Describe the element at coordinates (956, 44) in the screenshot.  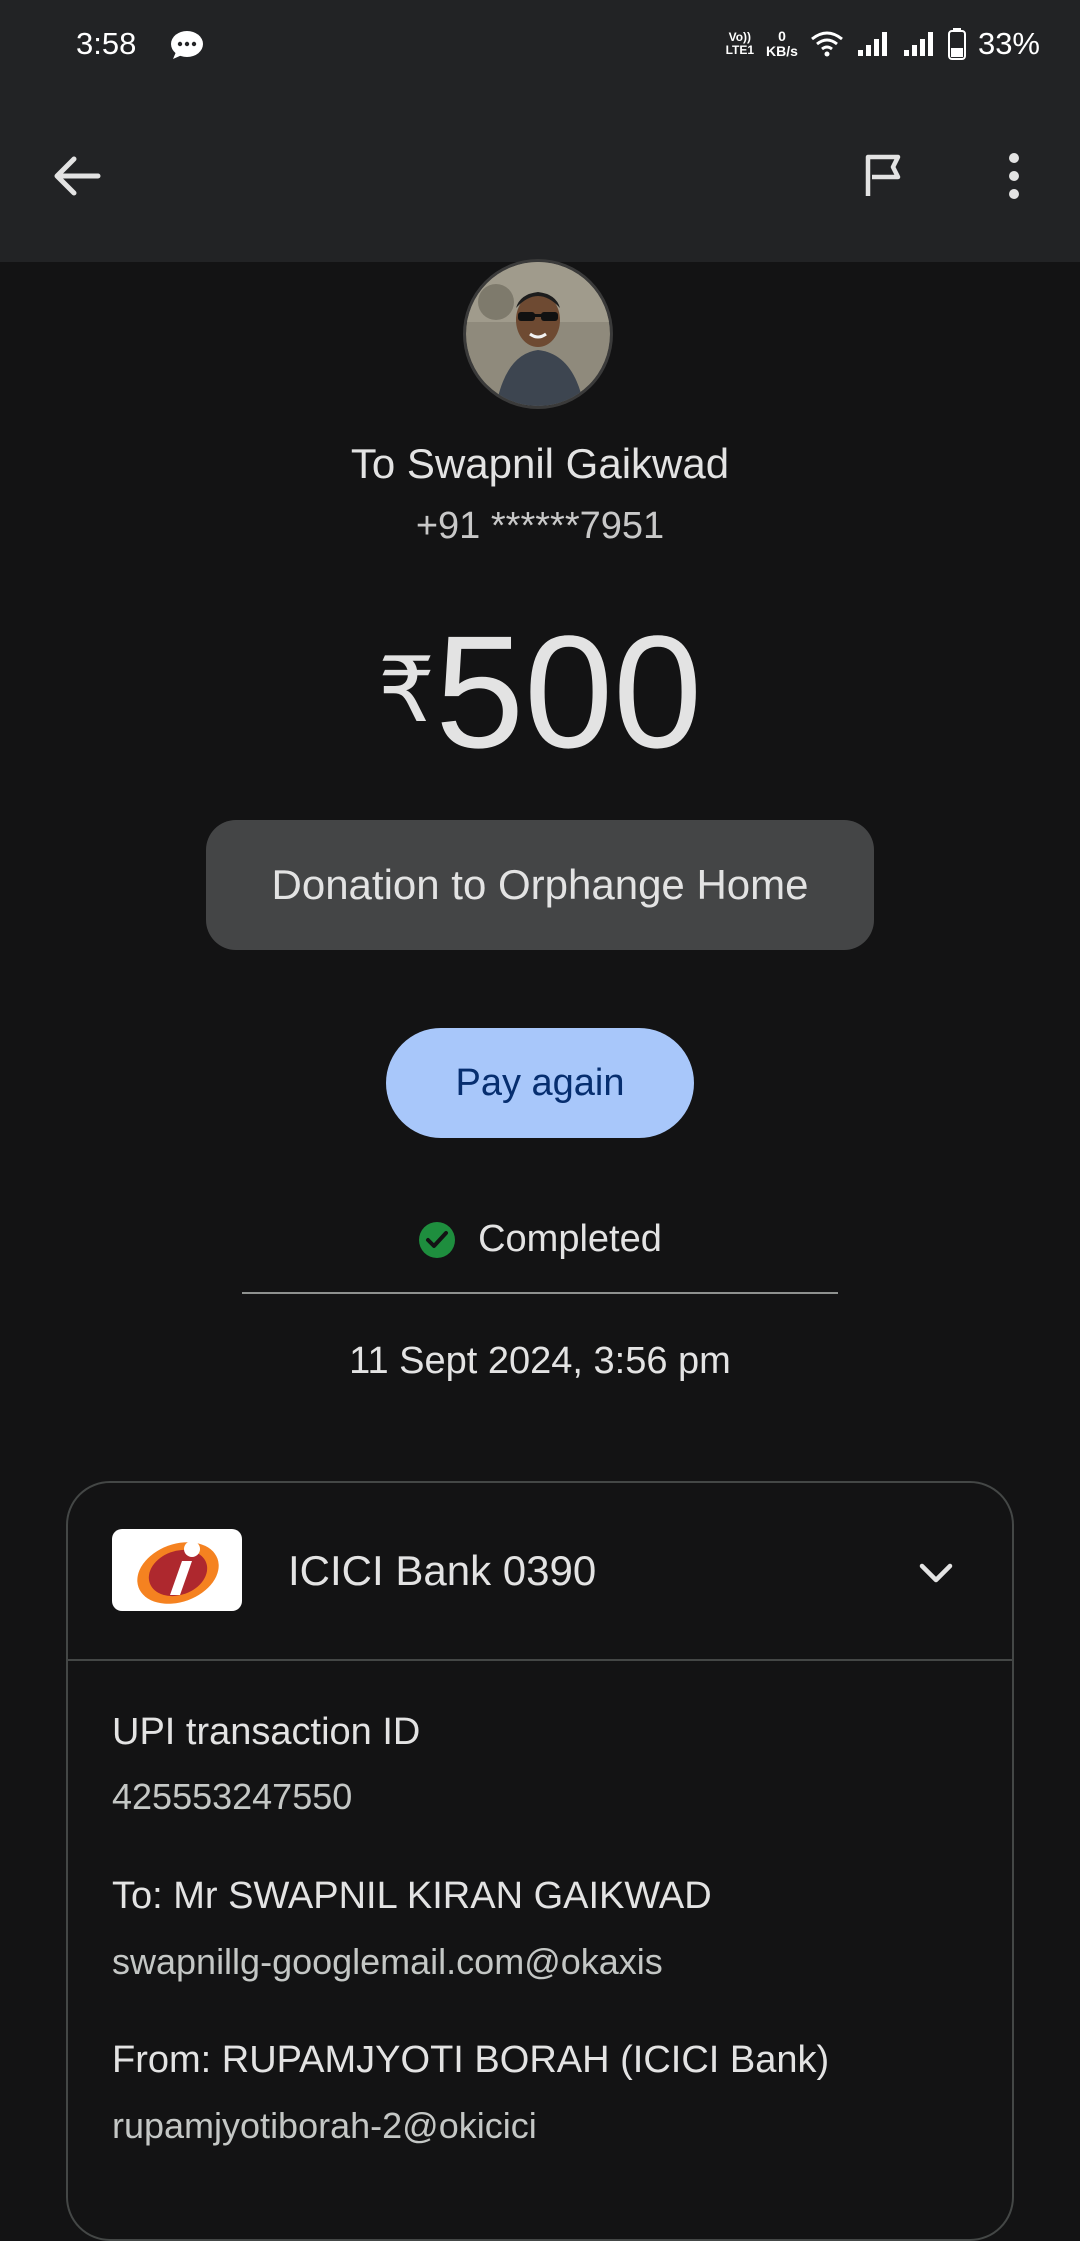
I see `battery-icon` at that location.